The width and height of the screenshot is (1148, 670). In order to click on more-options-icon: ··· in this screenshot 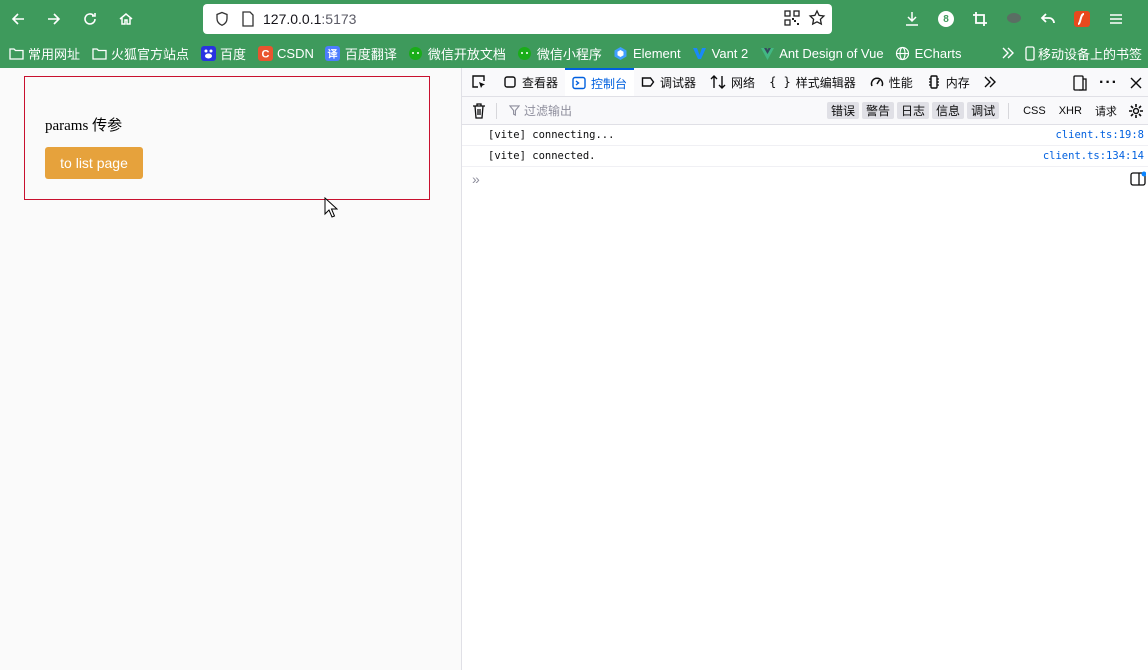, I will do `click(1108, 83)`.